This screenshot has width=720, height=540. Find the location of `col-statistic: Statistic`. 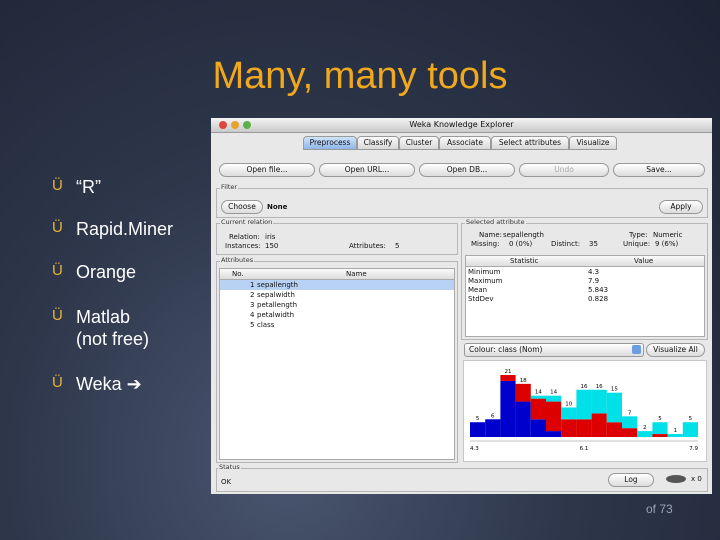

col-statistic: Statistic is located at coordinates (524, 261).